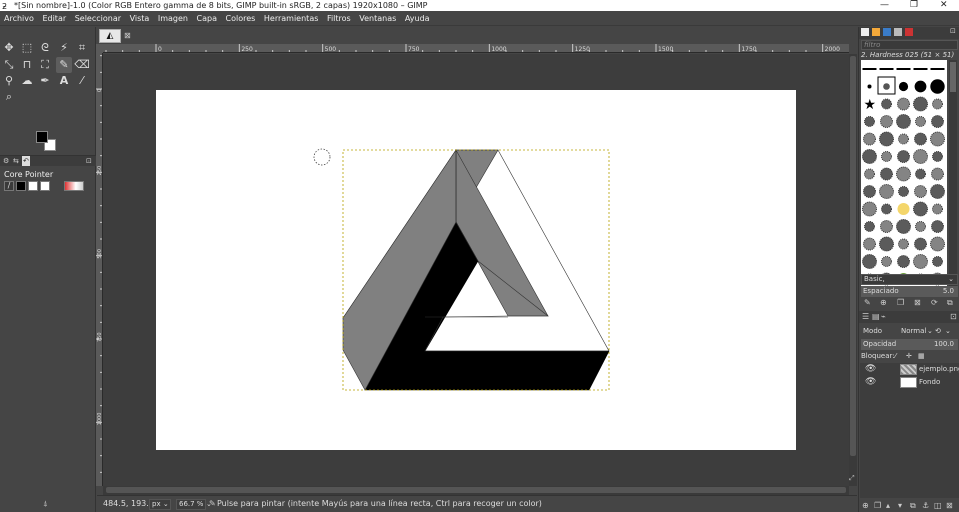 The image size is (959, 512). What do you see at coordinates (853, 256) in the screenshot?
I see `vertical-scroll-thumb` at bounding box center [853, 256].